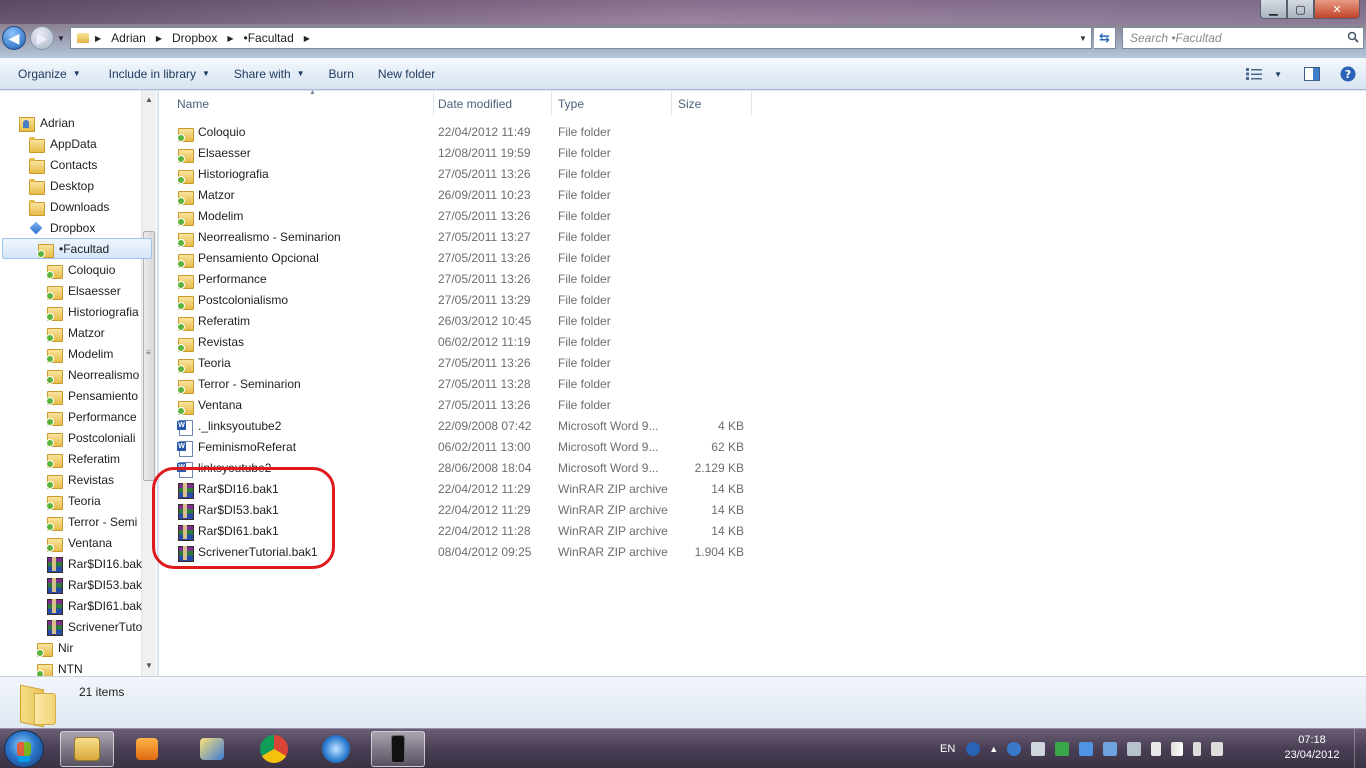 This screenshot has width=1366, height=768. What do you see at coordinates (73, 521) in the screenshot?
I see `sidebar-item: Terror - Semi` at bounding box center [73, 521].